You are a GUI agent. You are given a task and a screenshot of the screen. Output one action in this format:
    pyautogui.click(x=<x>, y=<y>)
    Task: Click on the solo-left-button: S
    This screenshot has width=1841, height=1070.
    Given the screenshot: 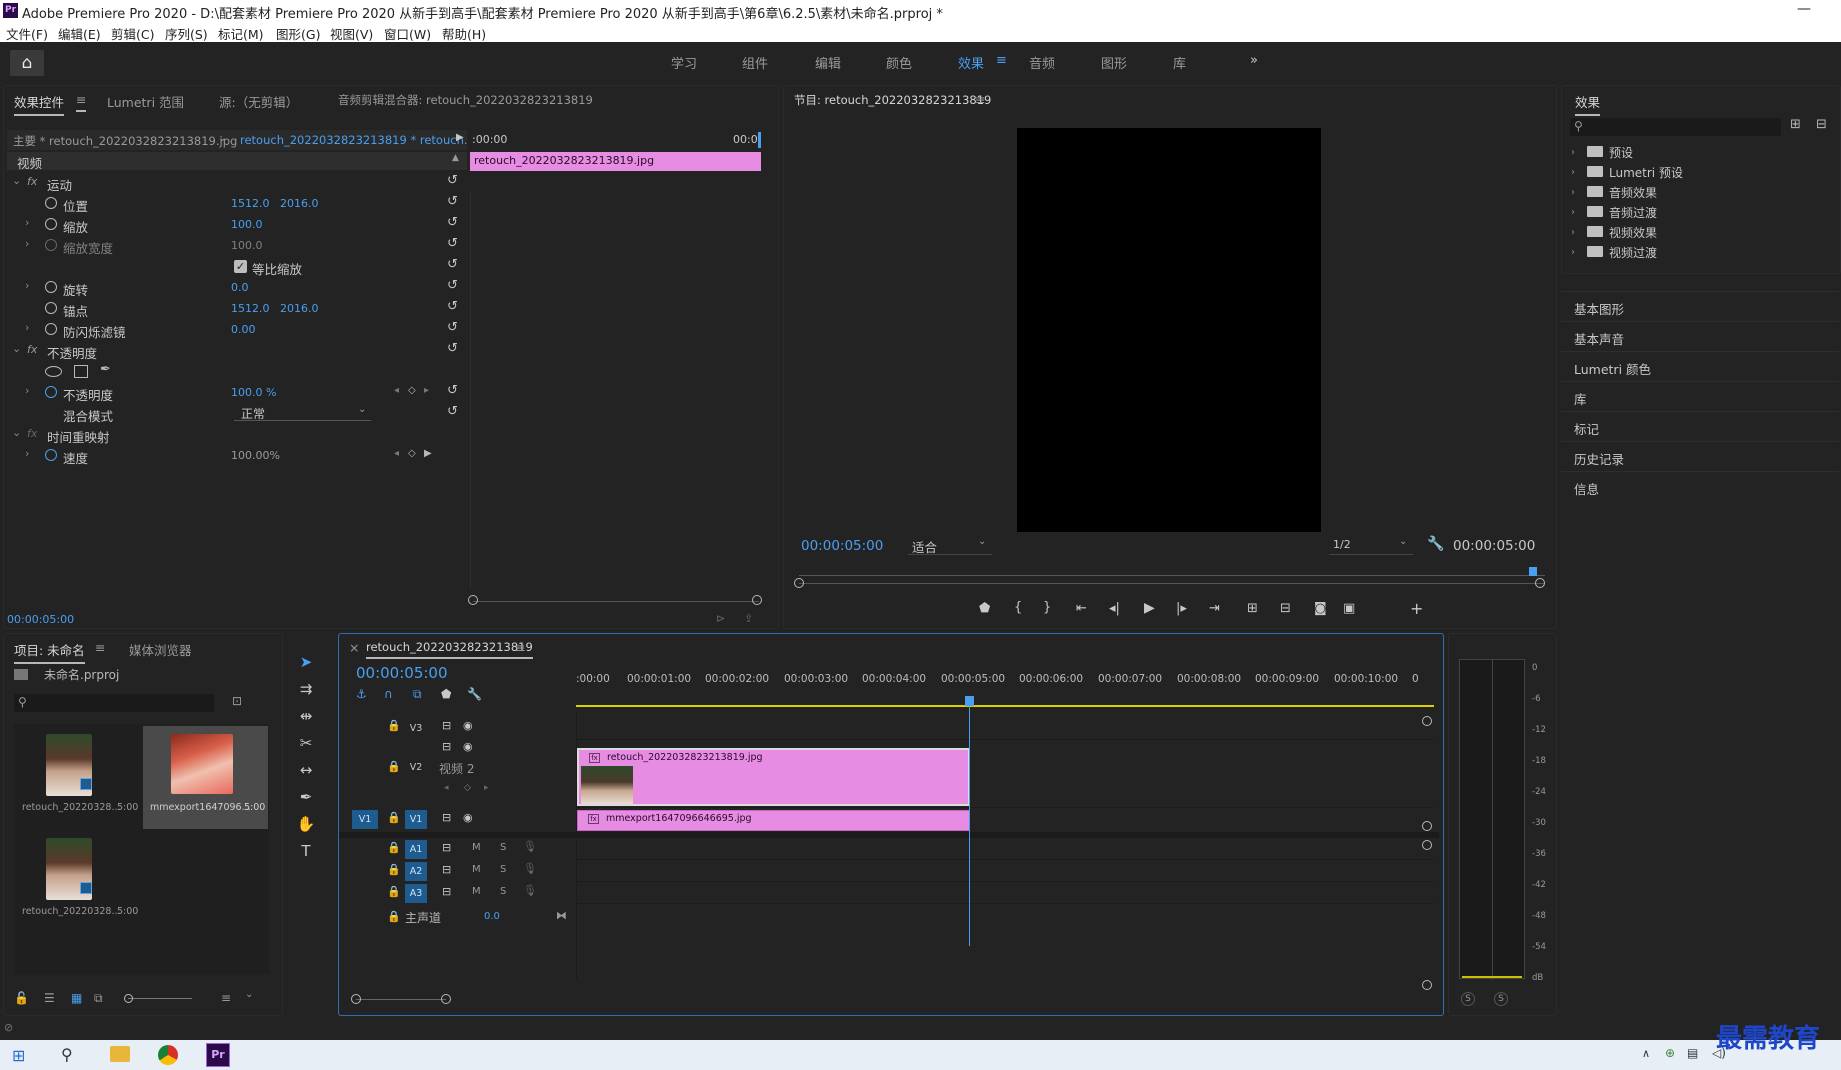 What is the action you would take?
    pyautogui.click(x=1468, y=999)
    